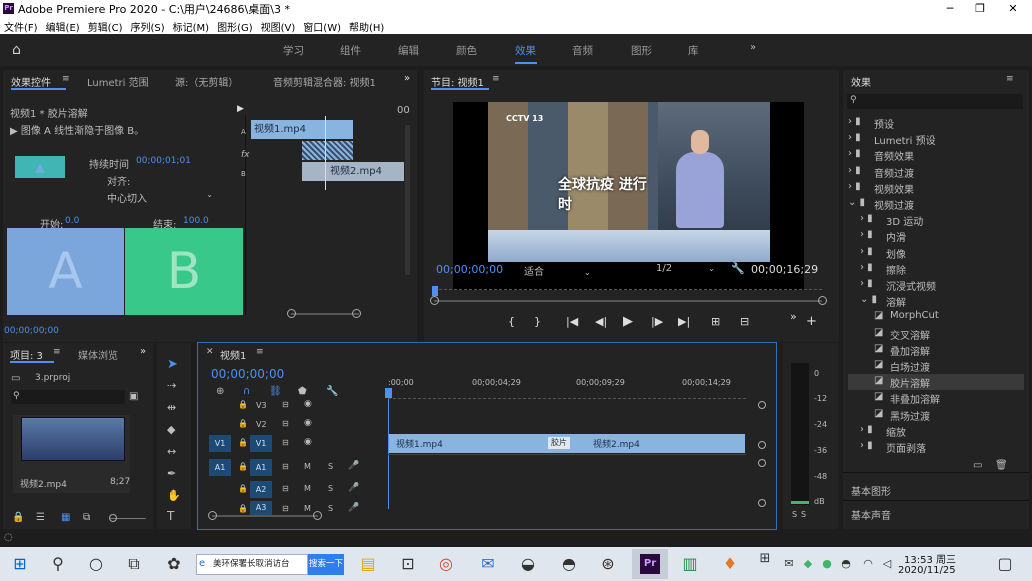 The width and height of the screenshot is (1032, 581). What do you see at coordinates (938, 398) in the screenshot?
I see `effects-tree-item: ◪ 非叠加溶解` at bounding box center [938, 398].